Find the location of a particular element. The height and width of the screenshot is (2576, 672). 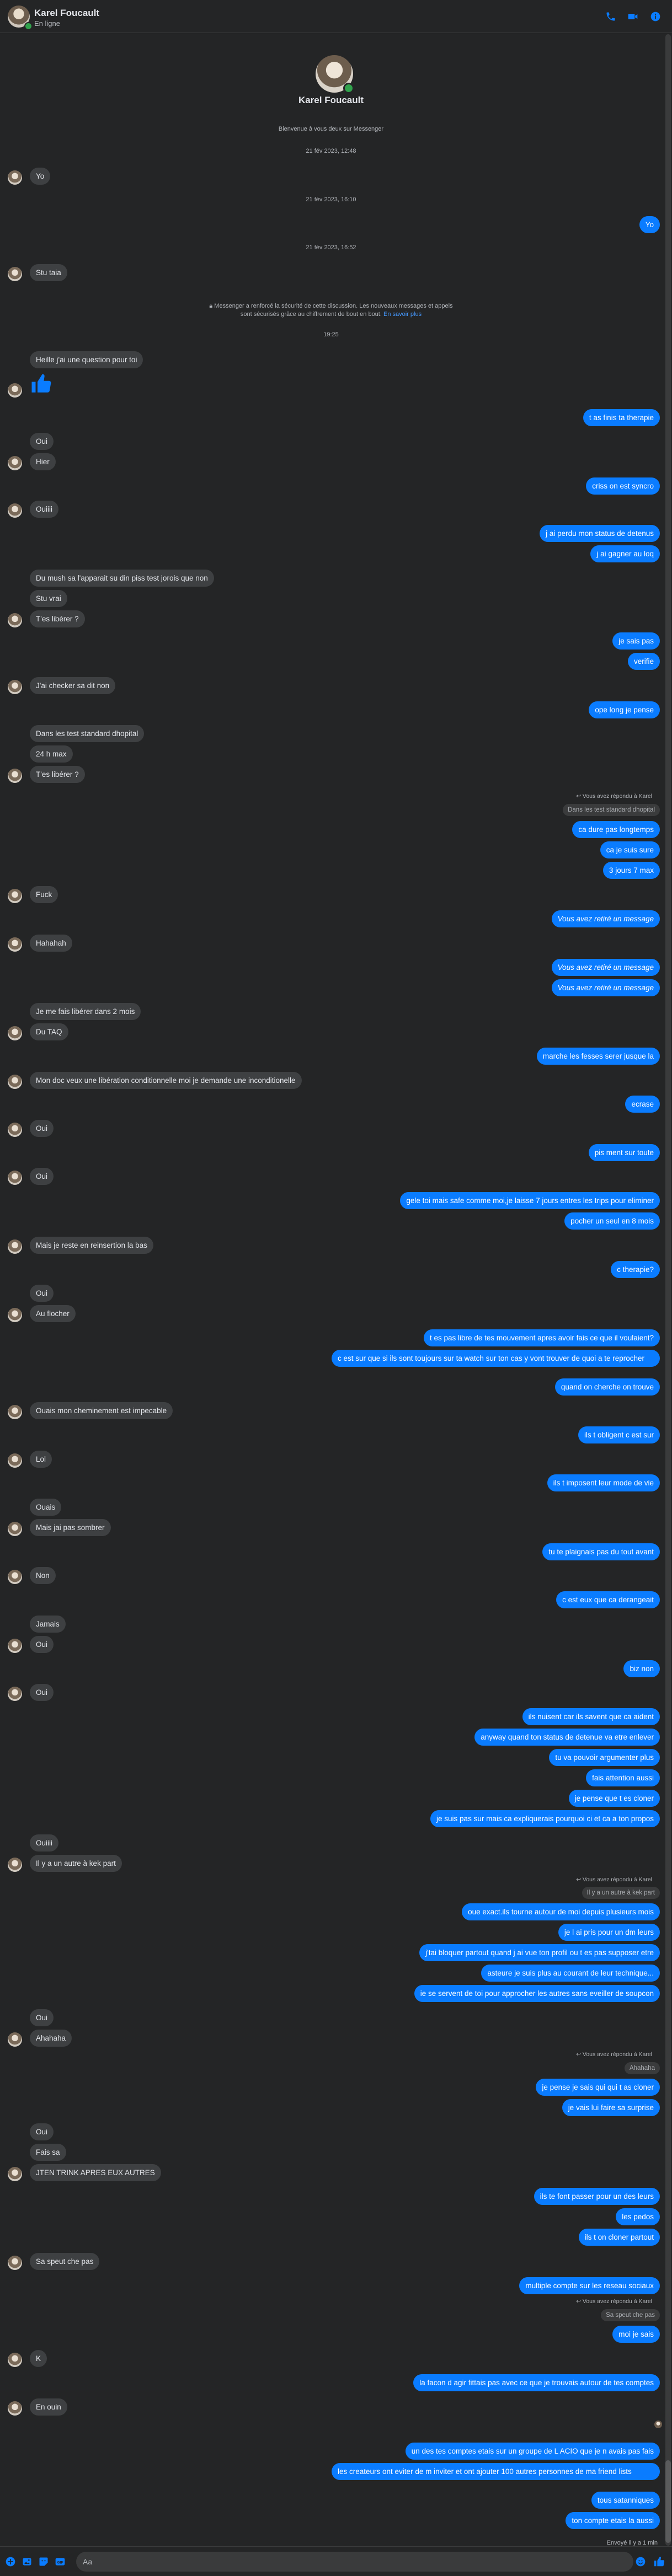

incoming-message-bubble: J'ai checker sa dit non is located at coordinates (73, 685).